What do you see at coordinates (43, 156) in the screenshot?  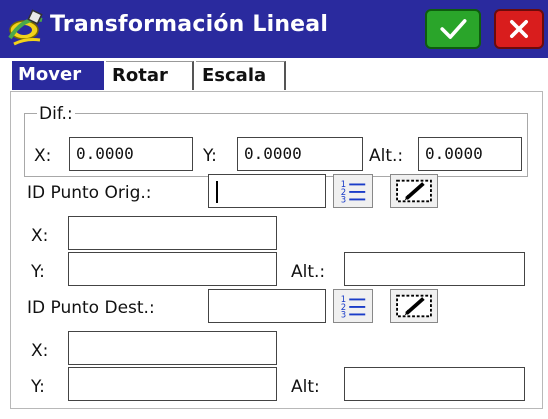 I see `dif-x-label: X:` at bounding box center [43, 156].